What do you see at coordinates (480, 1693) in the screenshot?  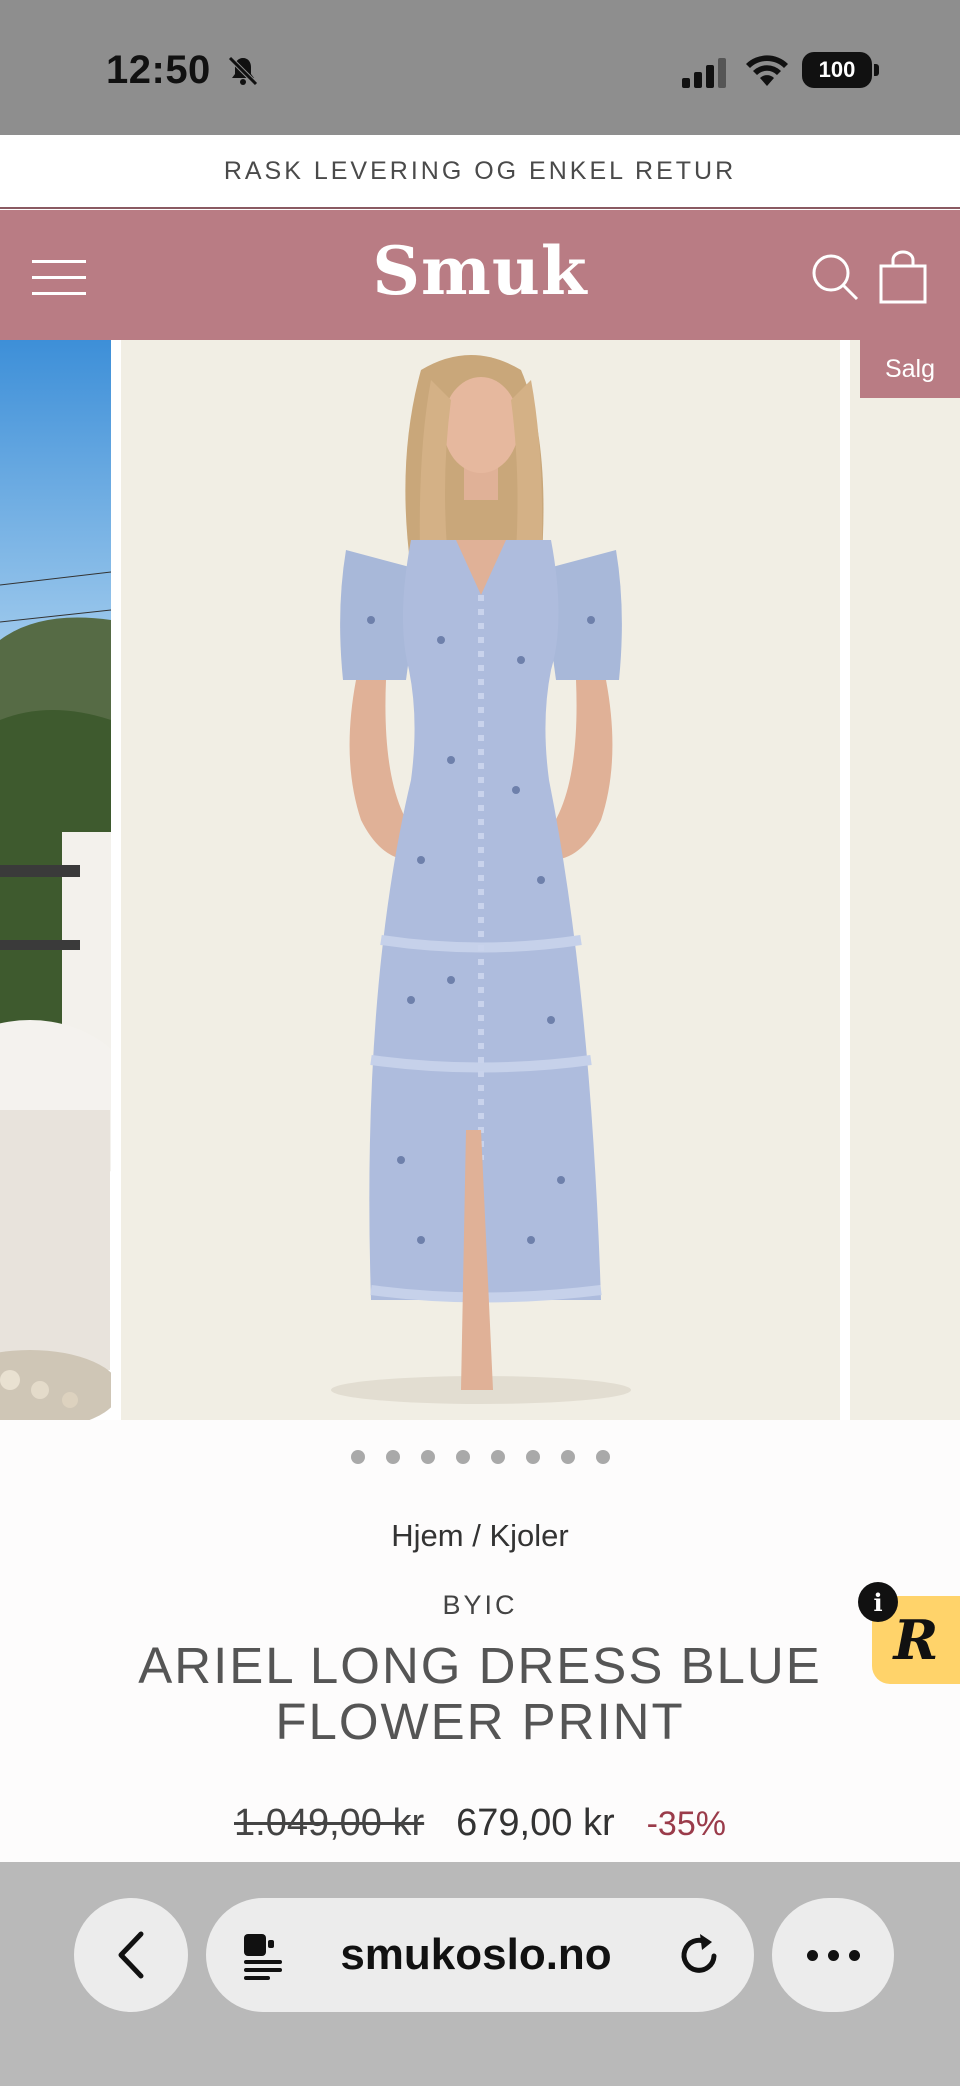 I see `product-title: ARIEL LONG DRESS BLUE FLOWER PRINT` at bounding box center [480, 1693].